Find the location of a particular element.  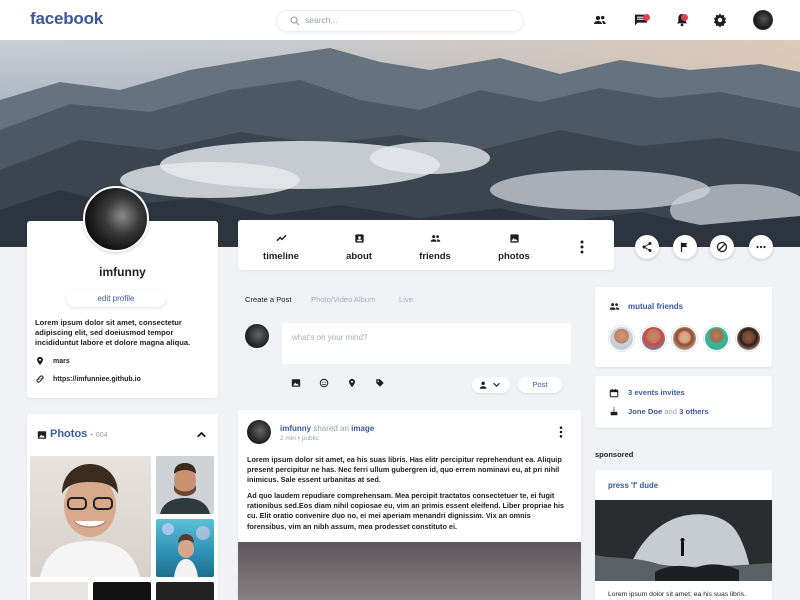

post-composer-input: what's on your mind? is located at coordinates (426, 343).